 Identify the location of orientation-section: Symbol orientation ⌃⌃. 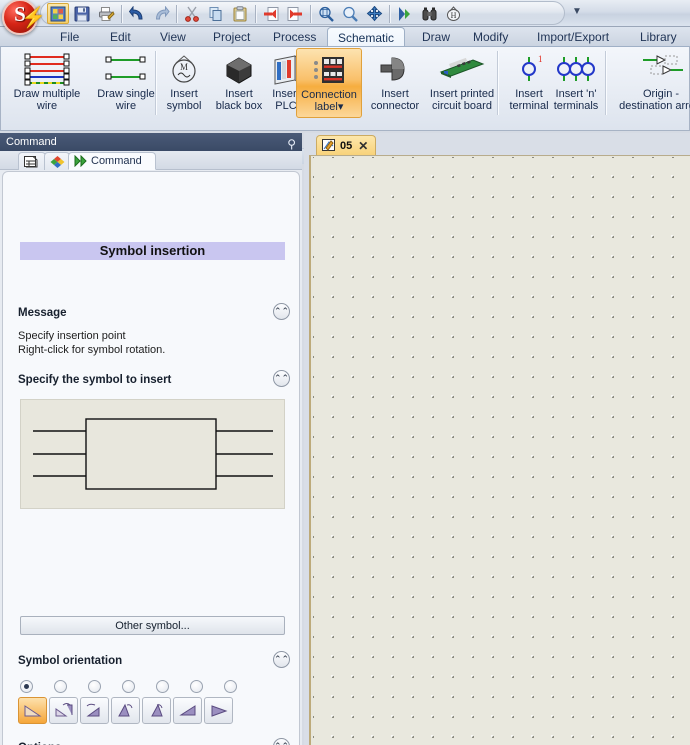
(154, 659).